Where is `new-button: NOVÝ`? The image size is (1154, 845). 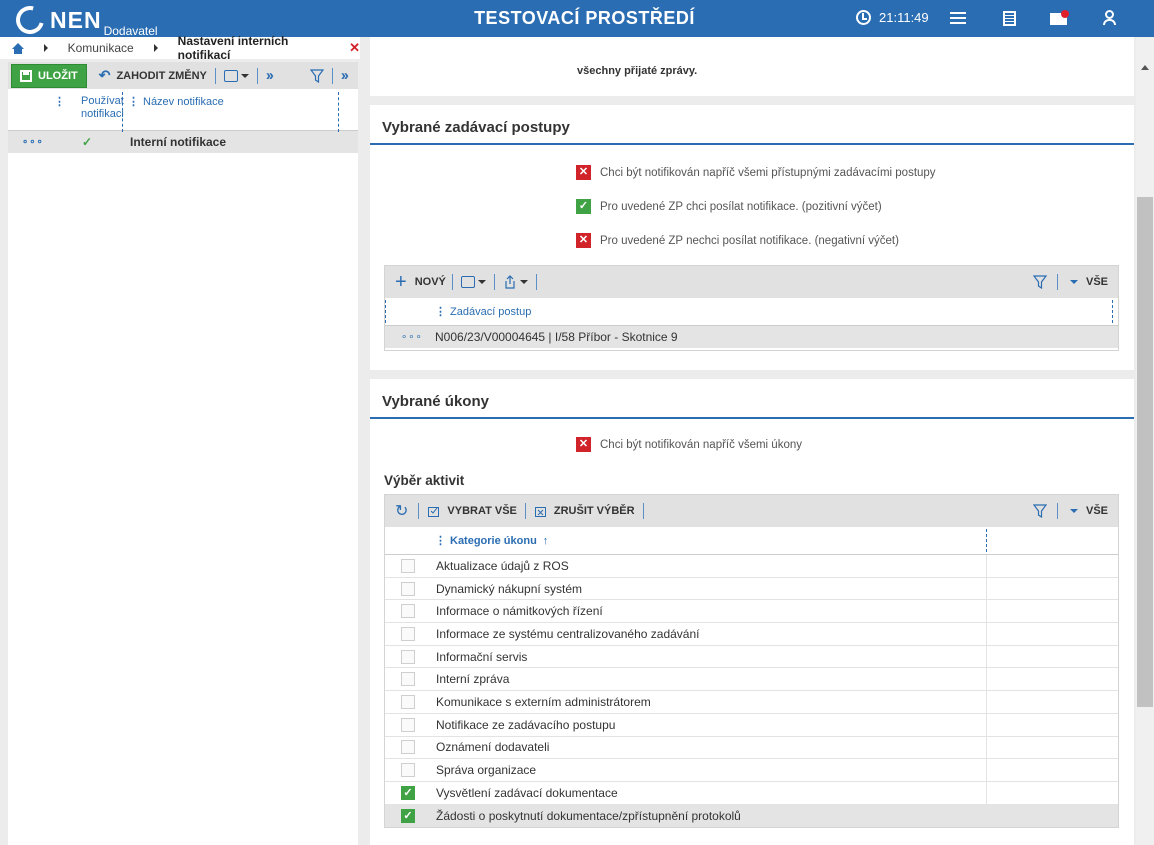
new-button: NOVÝ is located at coordinates (432, 282).